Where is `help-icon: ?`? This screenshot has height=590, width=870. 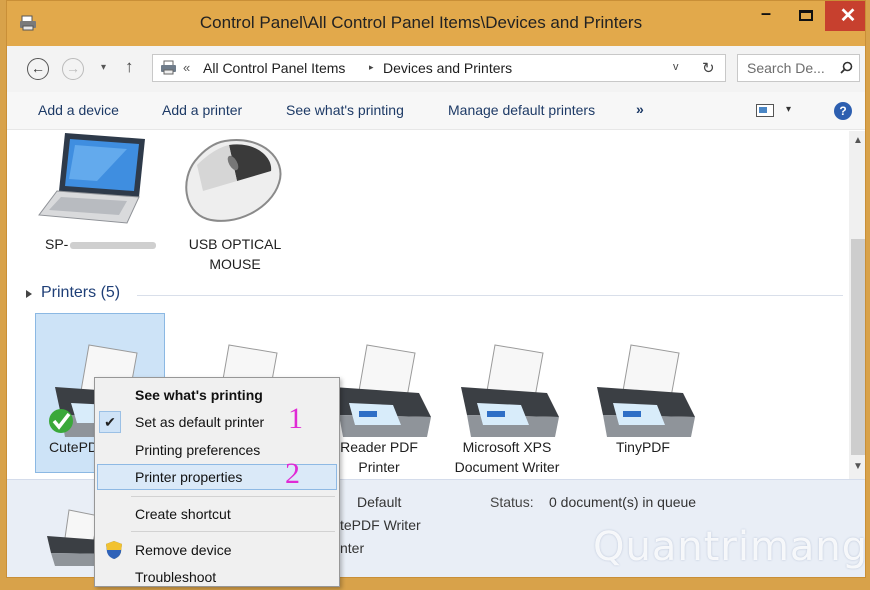 help-icon: ? is located at coordinates (843, 111).